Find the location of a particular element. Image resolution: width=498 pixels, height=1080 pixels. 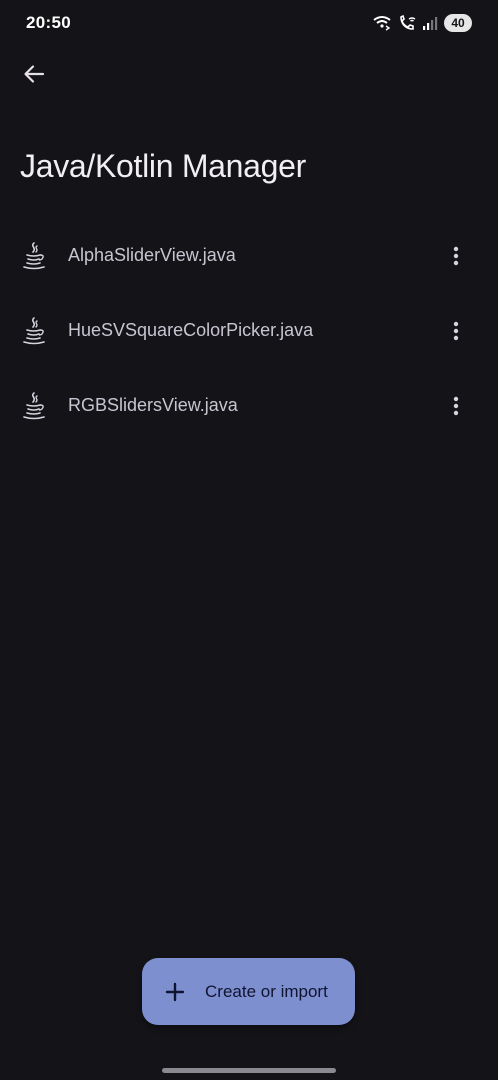

list-item: HueSVSquareColorPicker.java is located at coordinates (249, 330).